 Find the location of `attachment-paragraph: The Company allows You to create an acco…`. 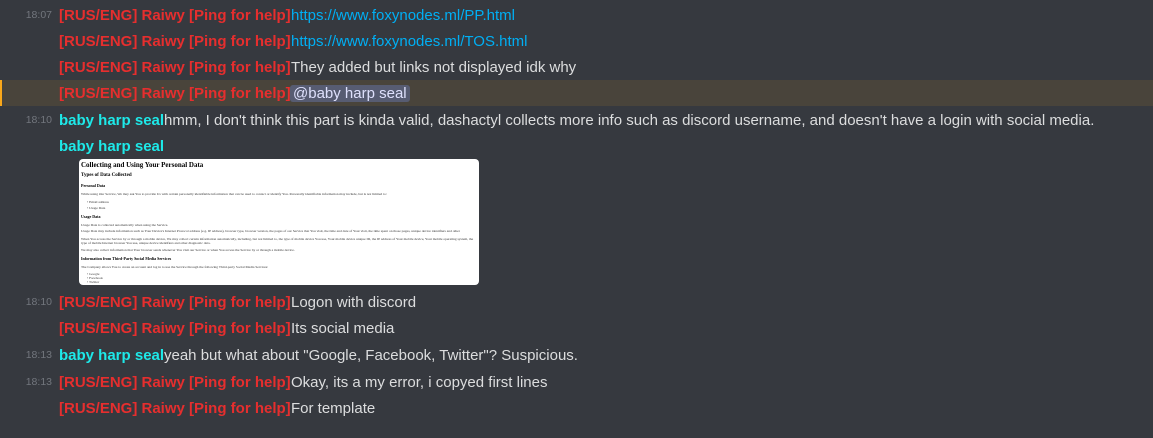

attachment-paragraph: The Company allows You to create an acco… is located at coordinates (175, 267).